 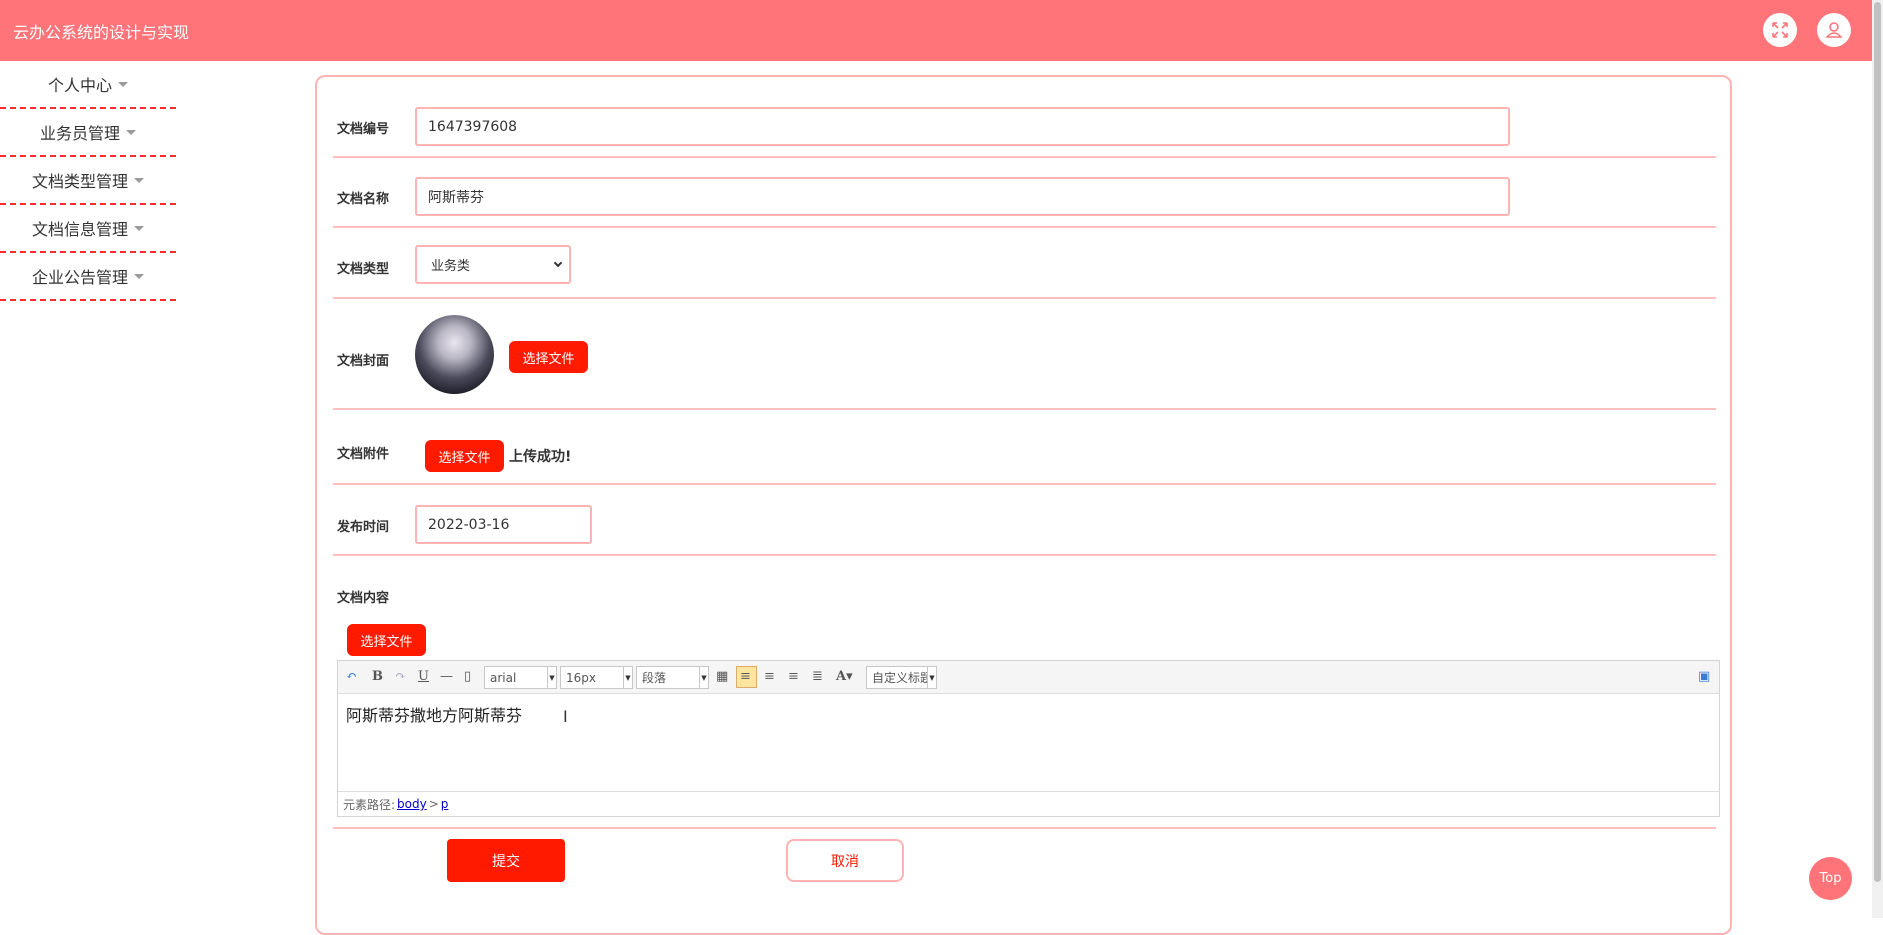 I want to click on field-label: 文档附件, so click(x=363, y=454).